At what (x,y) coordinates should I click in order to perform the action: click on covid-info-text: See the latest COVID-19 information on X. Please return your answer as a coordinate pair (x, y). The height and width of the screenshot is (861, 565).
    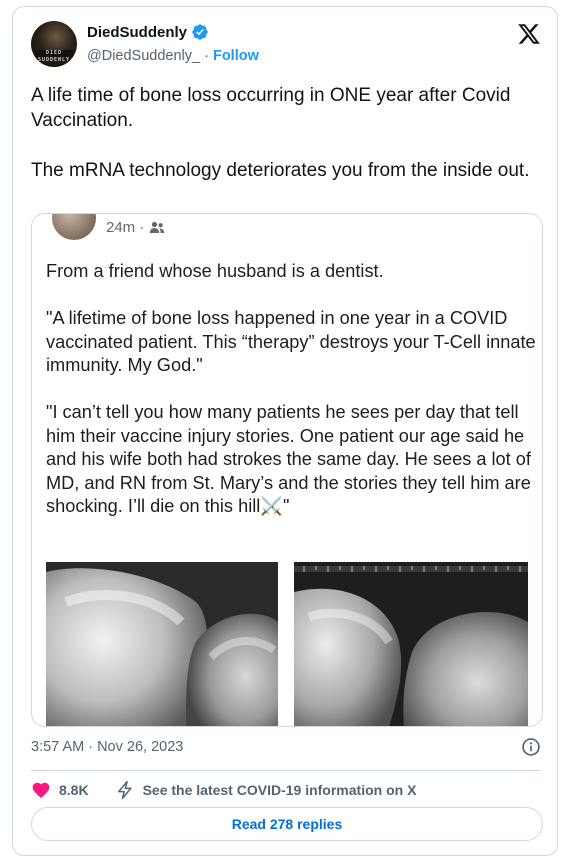
    Looking at the image, I should click on (279, 790).